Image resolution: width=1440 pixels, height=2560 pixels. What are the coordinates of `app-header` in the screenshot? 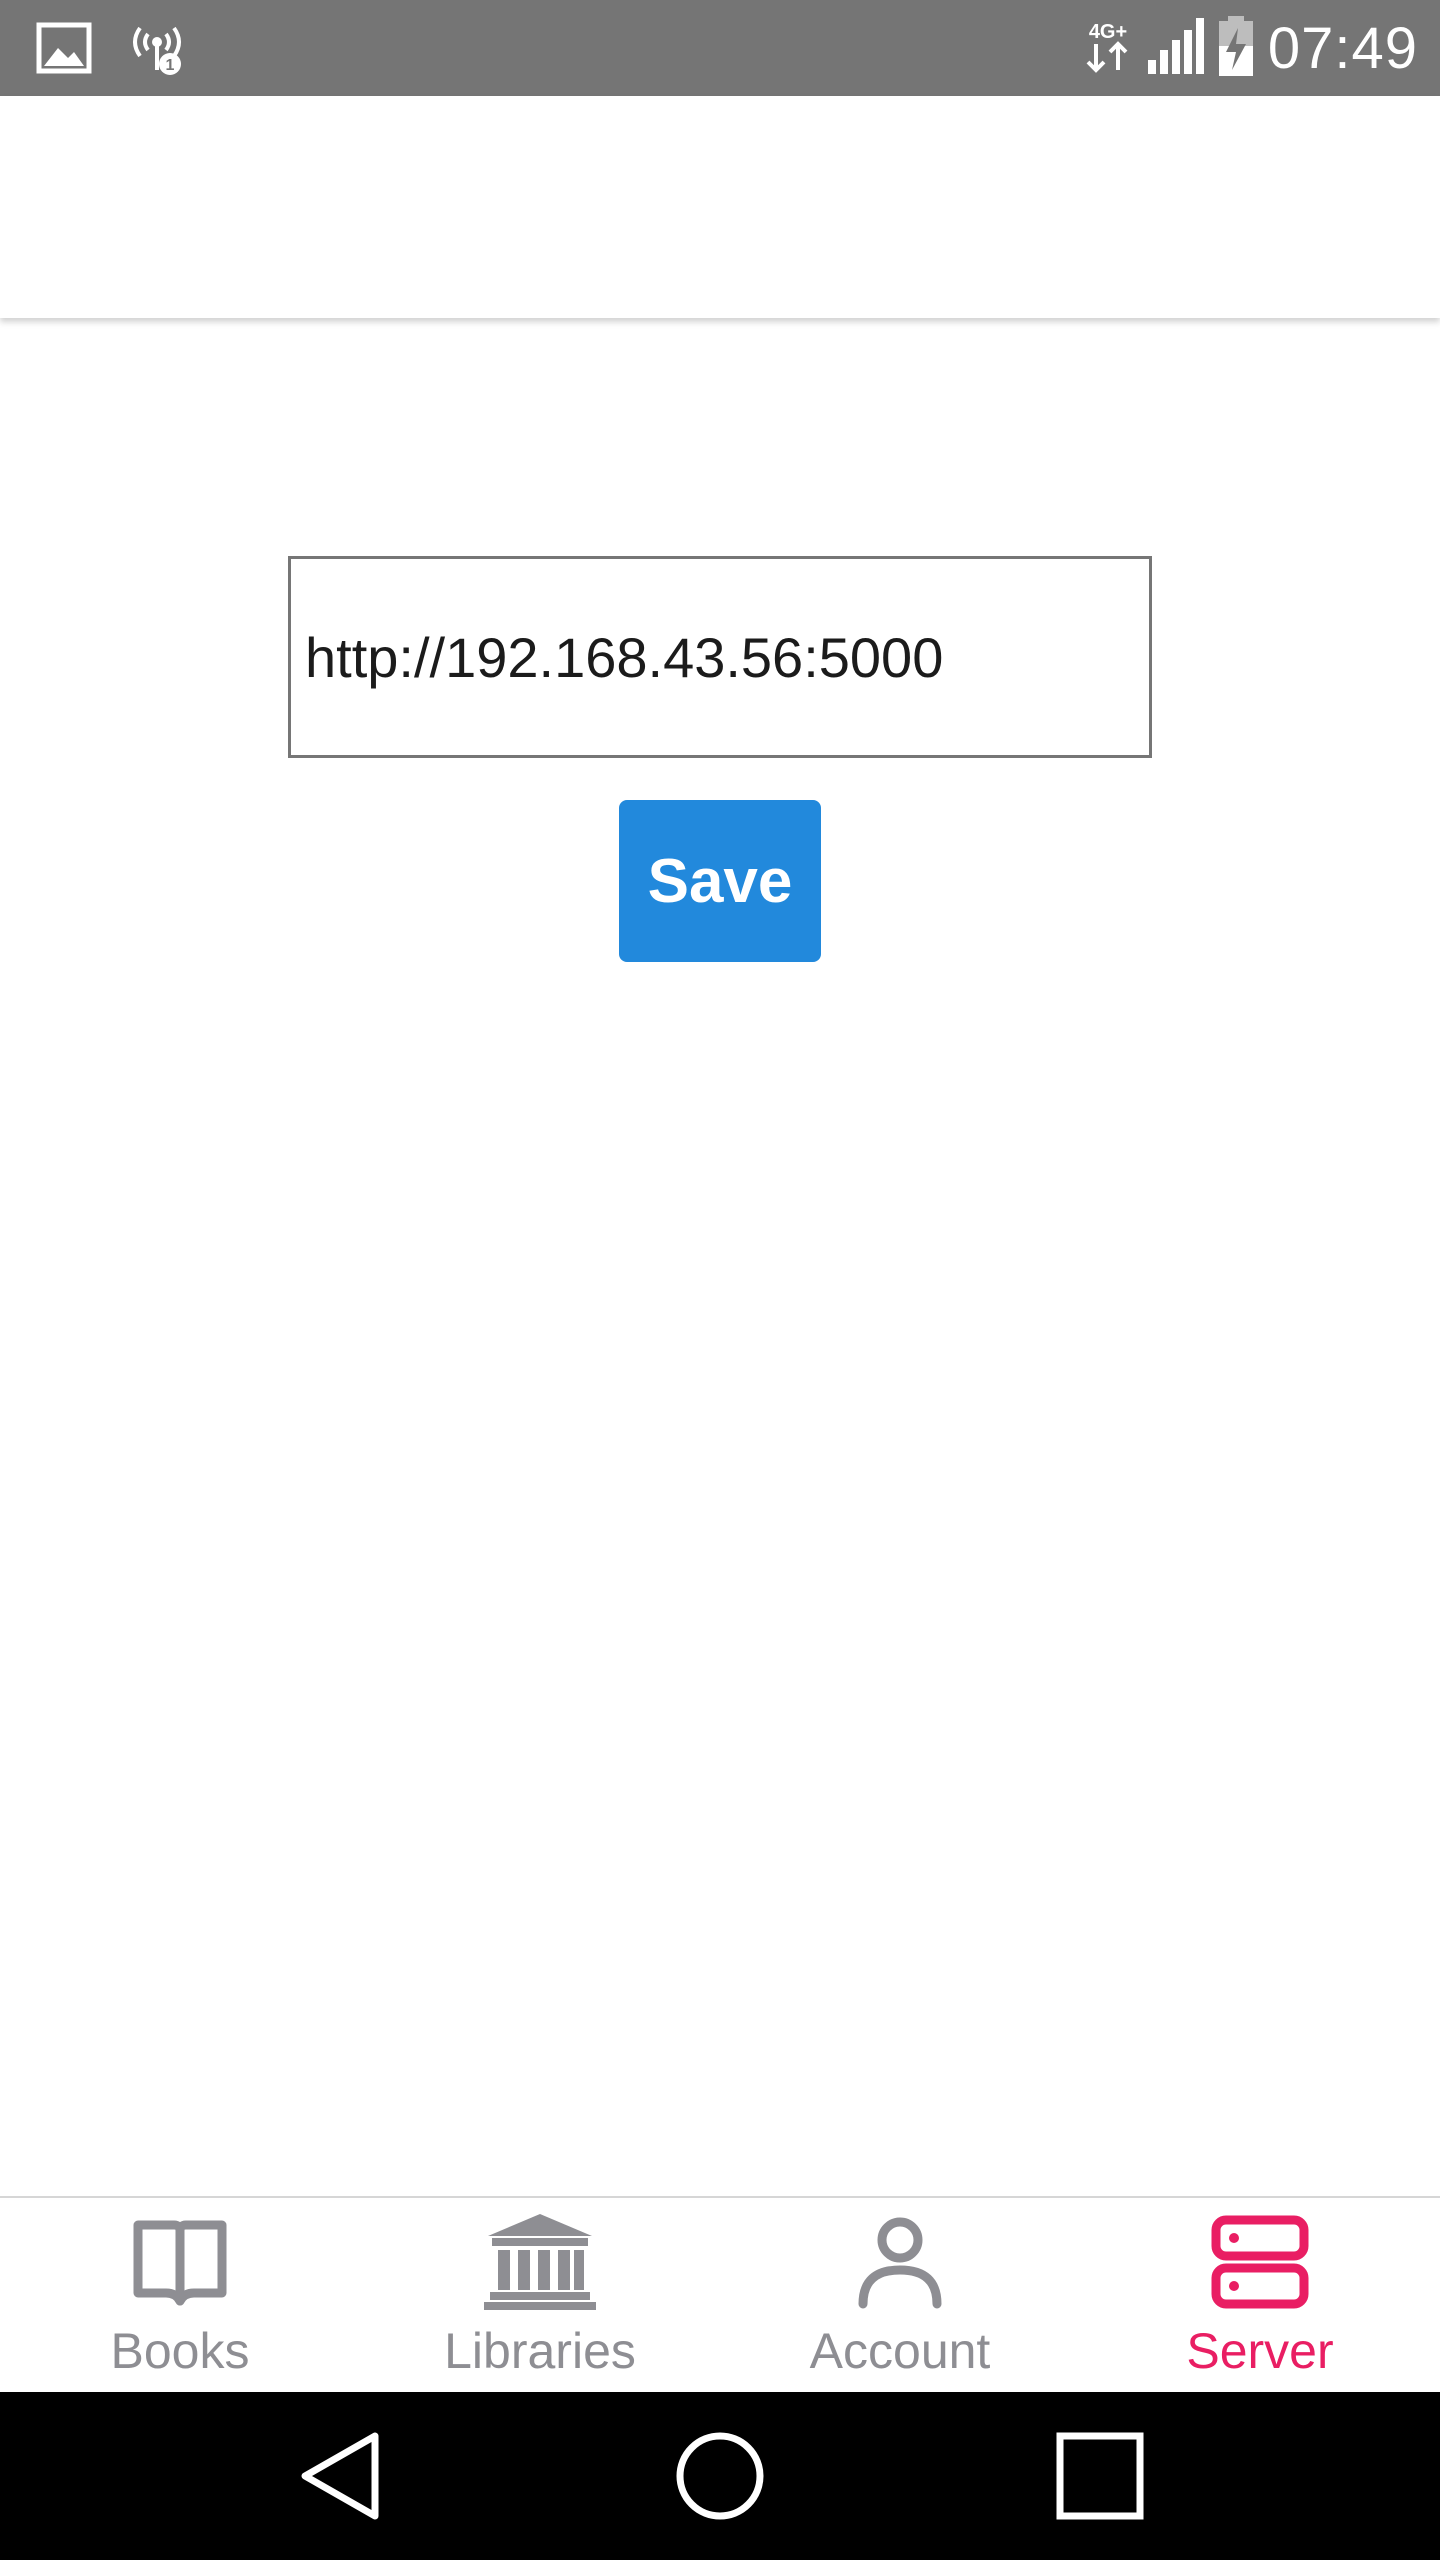 It's located at (720, 207).